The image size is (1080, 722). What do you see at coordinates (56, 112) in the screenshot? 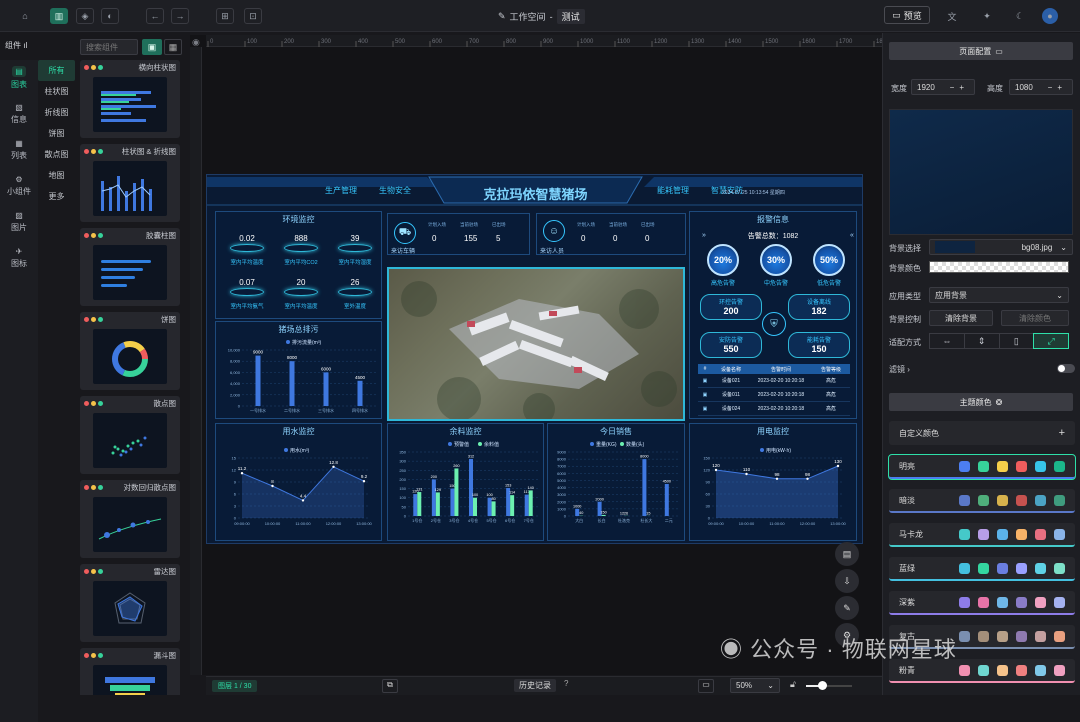
I see `category-line: 折线图` at bounding box center [56, 112].